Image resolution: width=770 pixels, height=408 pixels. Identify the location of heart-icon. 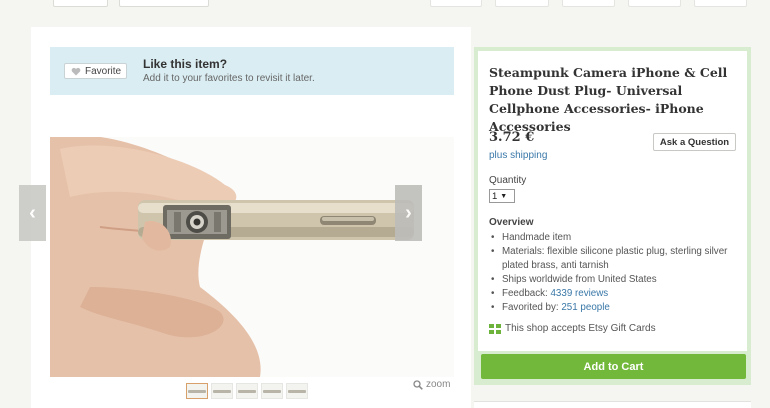
(76, 71).